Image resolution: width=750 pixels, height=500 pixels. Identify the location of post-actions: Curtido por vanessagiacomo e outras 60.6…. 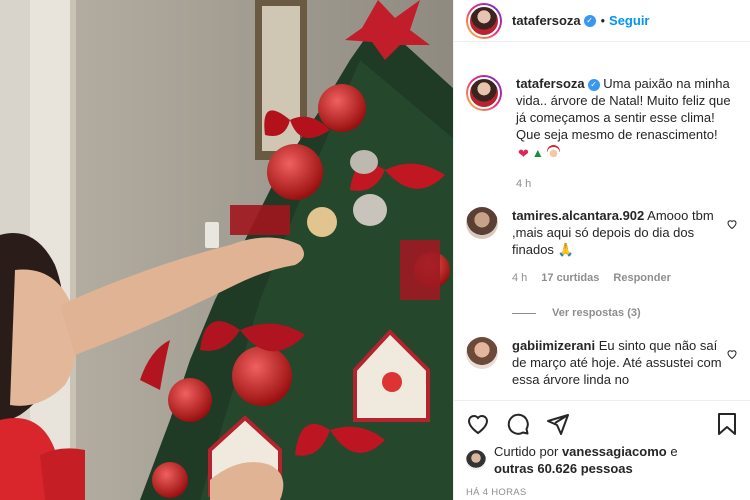
(602, 450).